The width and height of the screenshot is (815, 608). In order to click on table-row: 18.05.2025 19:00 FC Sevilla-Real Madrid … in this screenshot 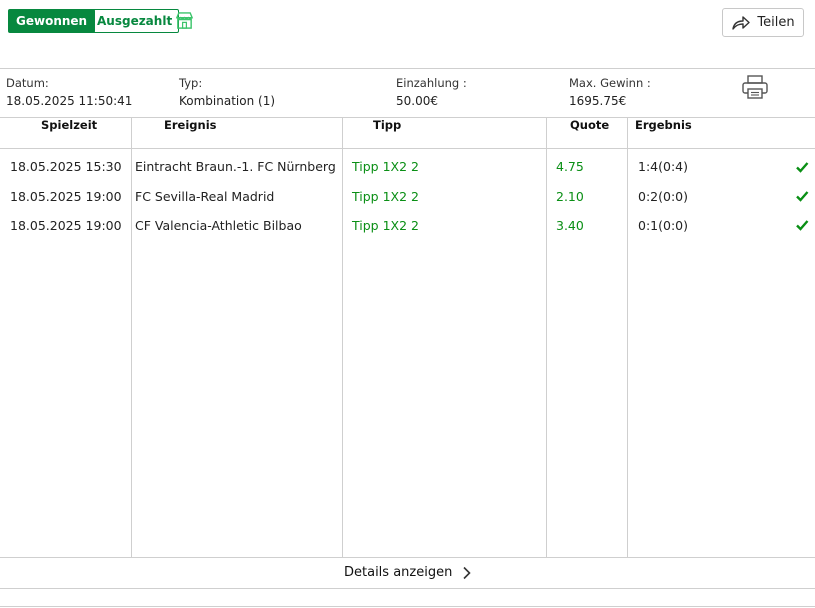, I will do `click(407, 203)`.